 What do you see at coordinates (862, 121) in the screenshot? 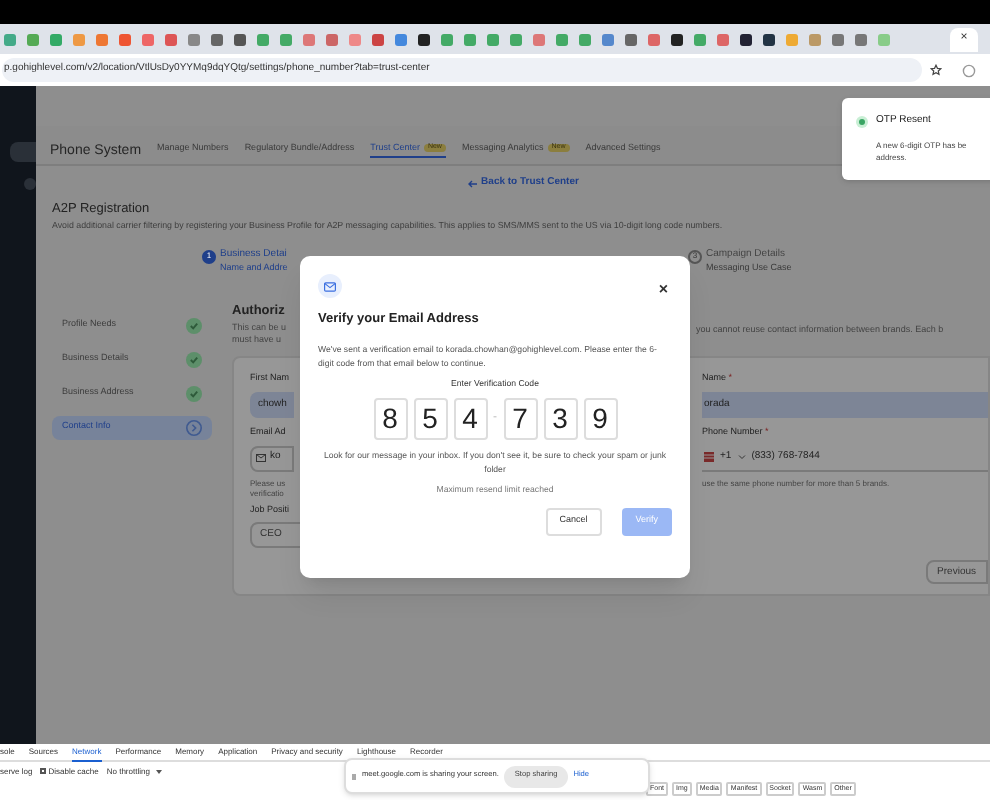
I see `success-icon` at bounding box center [862, 121].